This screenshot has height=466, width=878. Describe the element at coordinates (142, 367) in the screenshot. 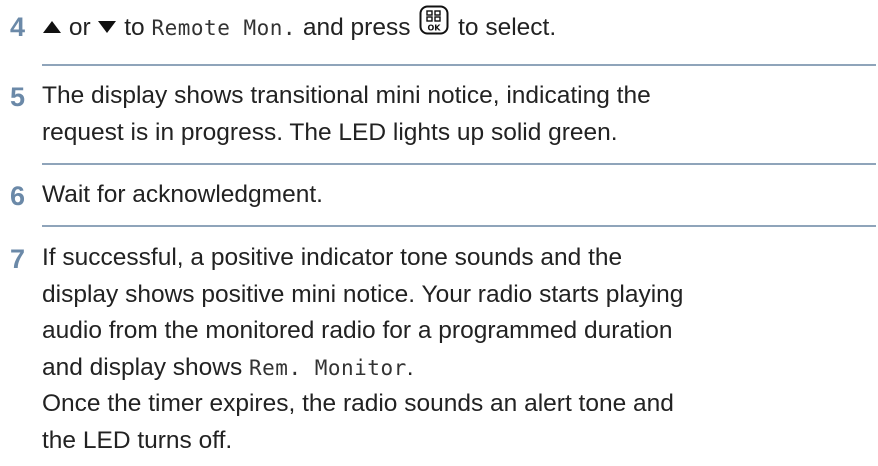

I see `line-prefix: and display shows` at that location.